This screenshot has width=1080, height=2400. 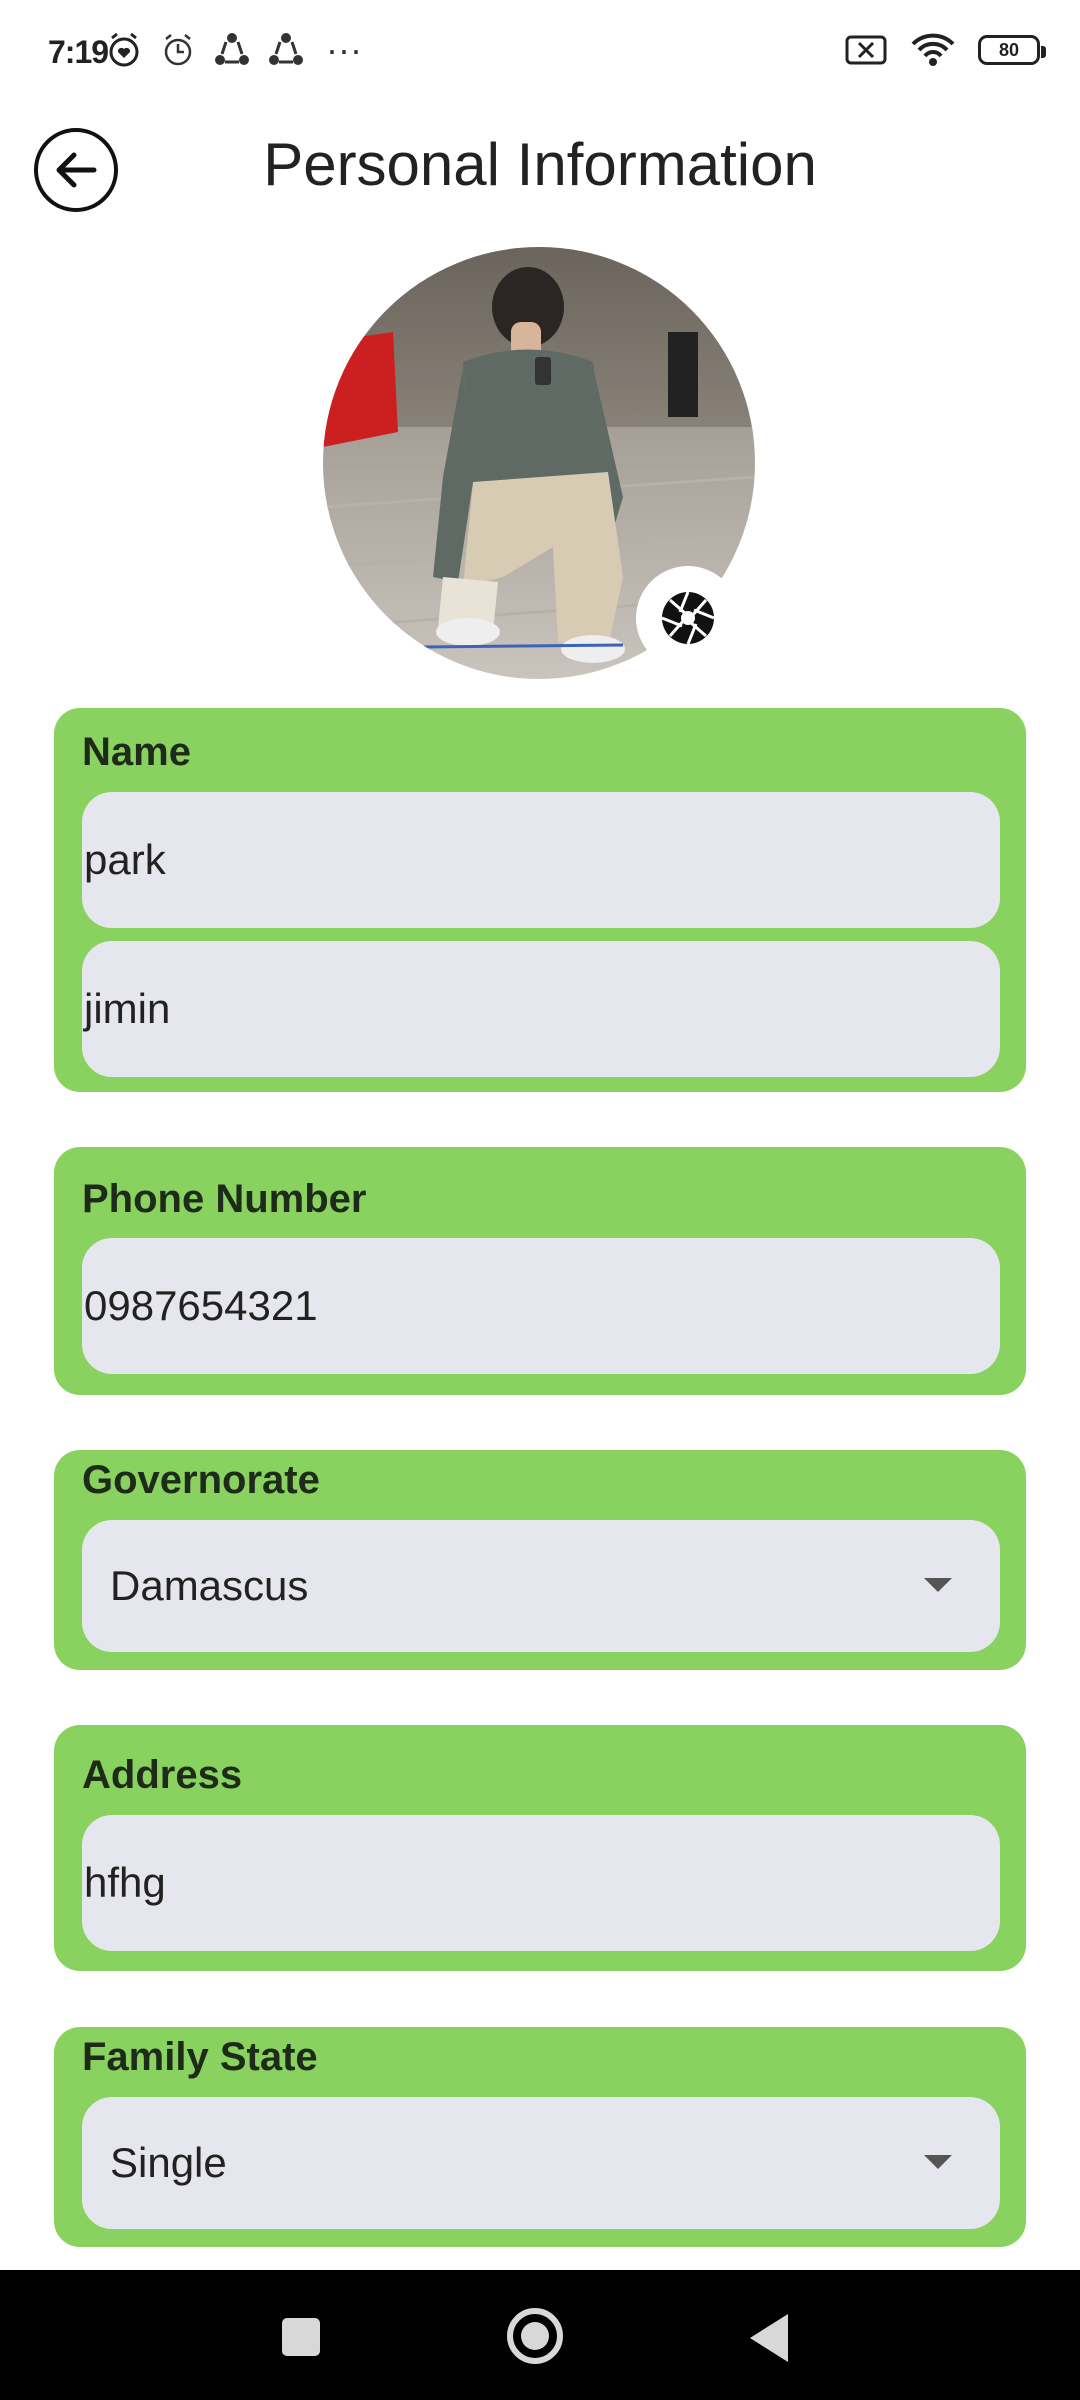 What do you see at coordinates (201, 1480) in the screenshot?
I see `governorate-label: Governorate` at bounding box center [201, 1480].